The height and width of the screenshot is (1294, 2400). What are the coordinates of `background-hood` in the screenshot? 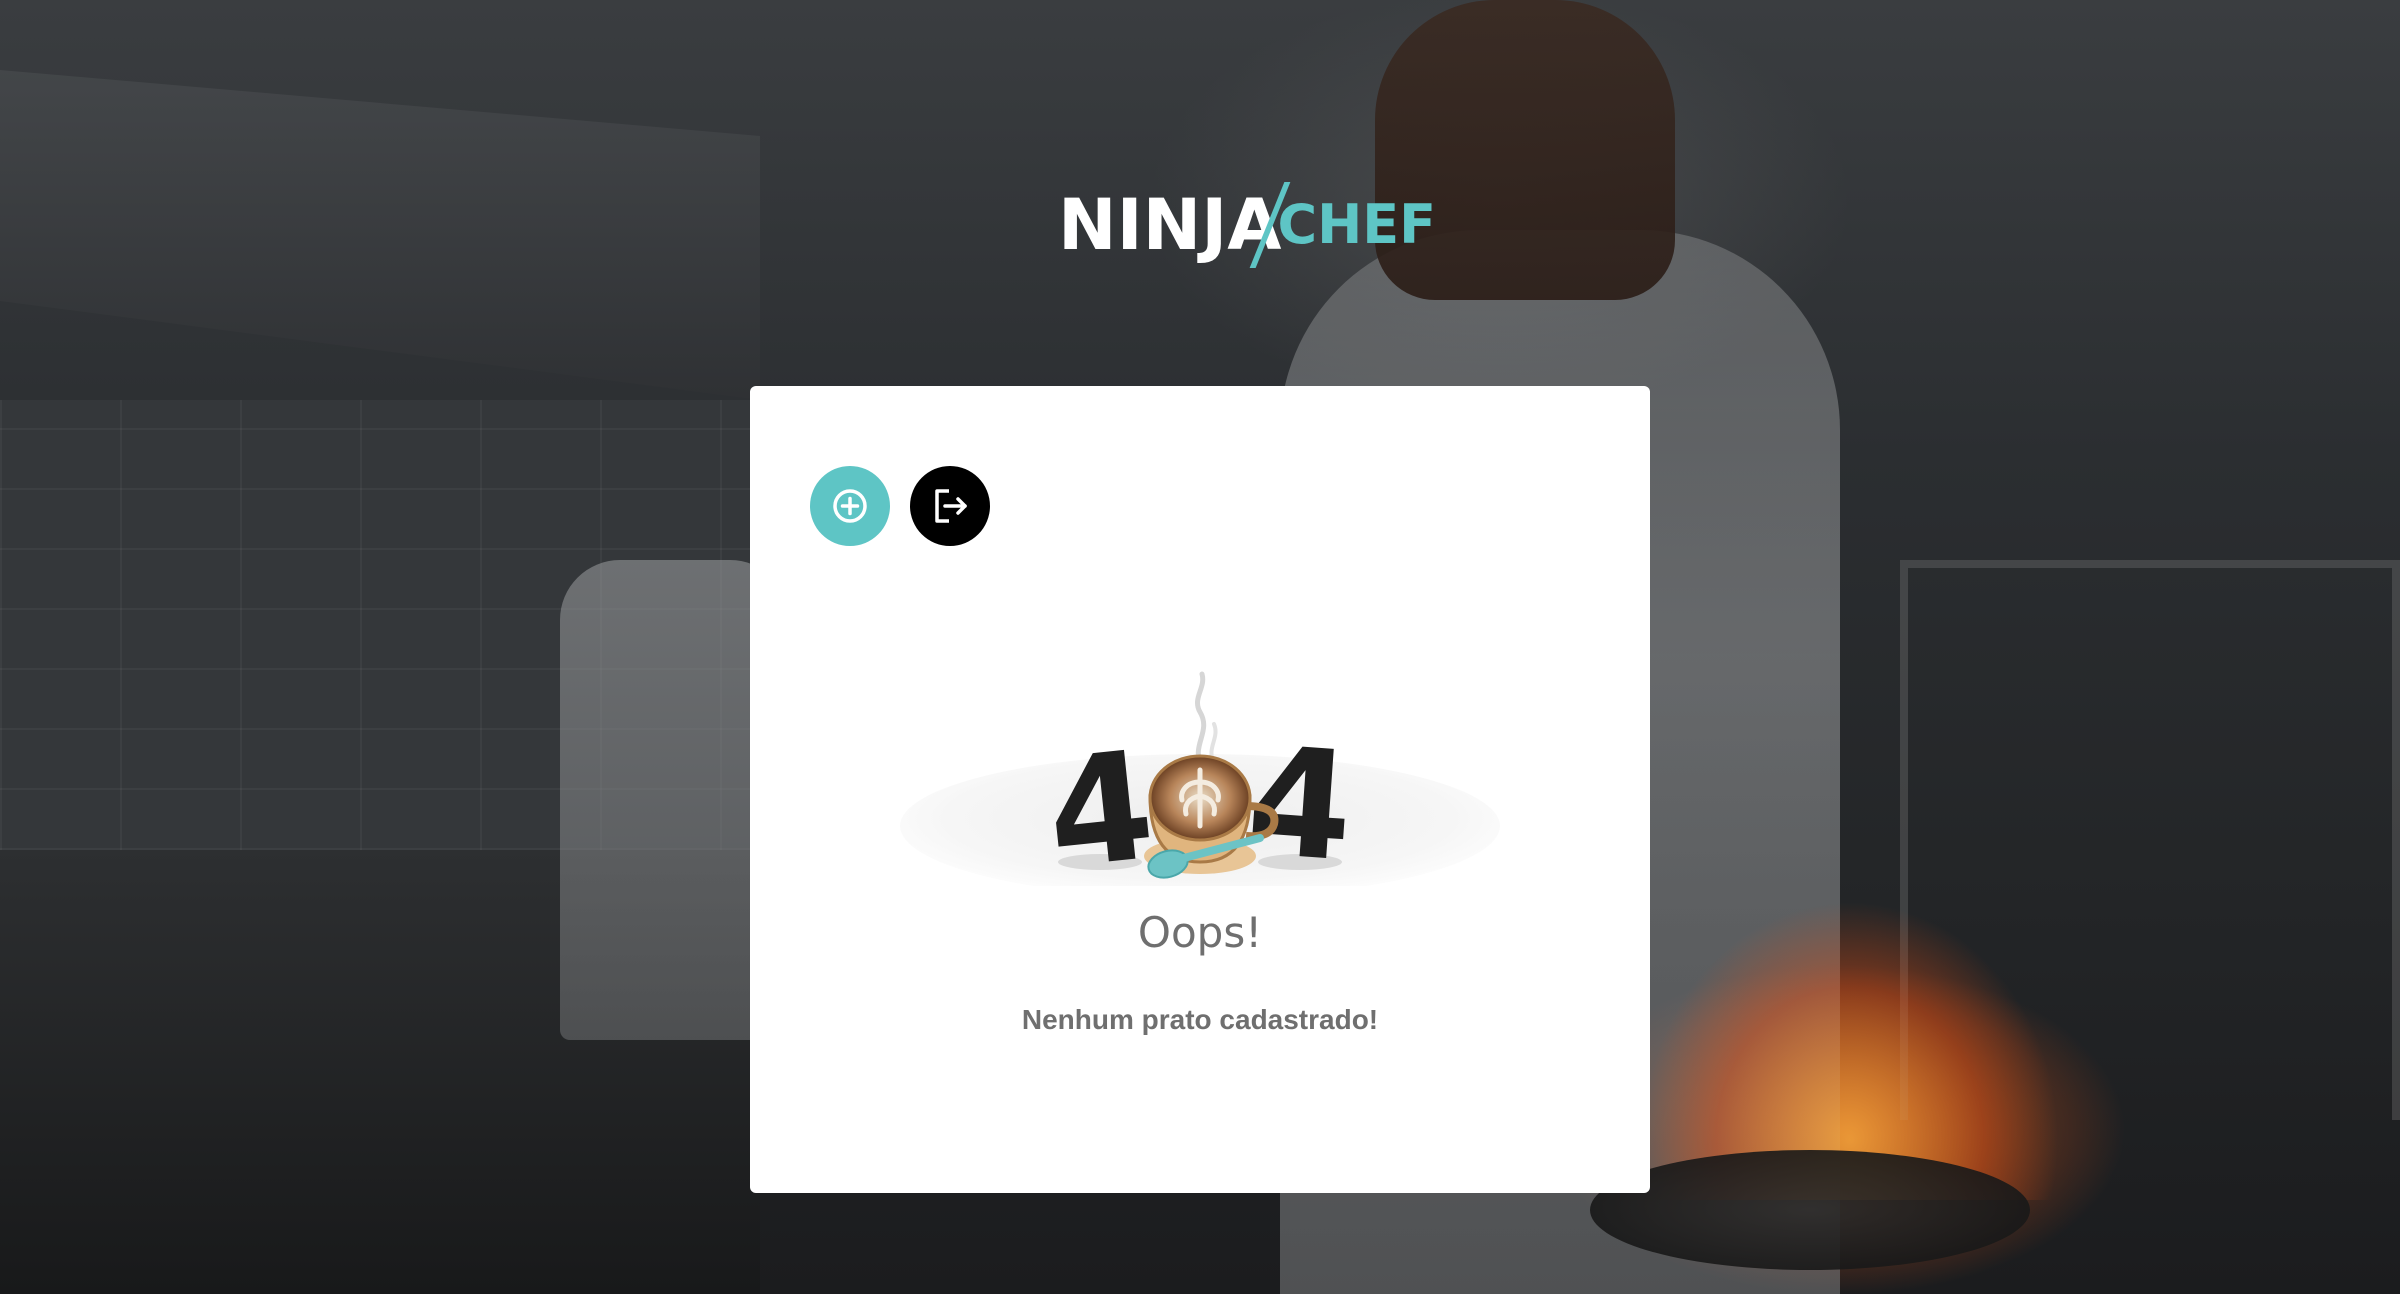 It's located at (380, 235).